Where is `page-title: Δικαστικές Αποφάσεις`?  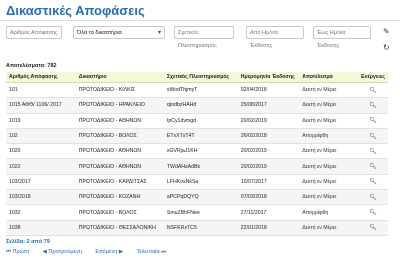 page-title: Δικαστικές Αποφάσεις is located at coordinates (75, 10).